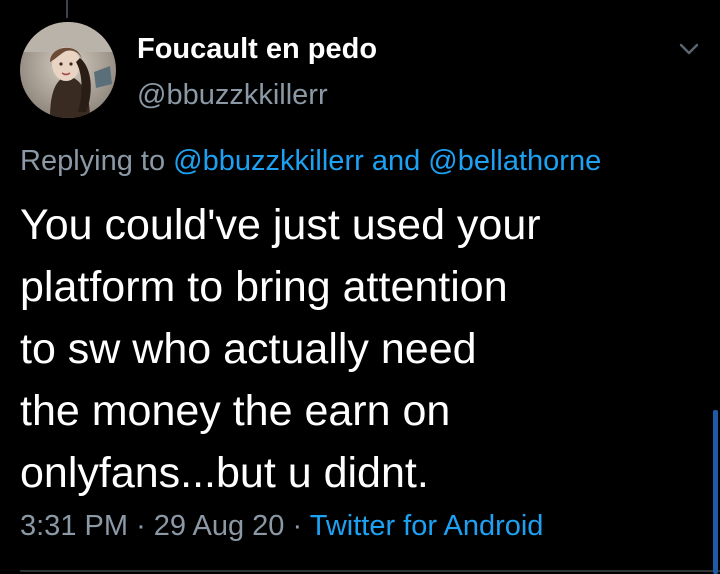 Image resolution: width=720 pixels, height=574 pixels. Describe the element at coordinates (219, 526) in the screenshot. I see `tweet-date: 29 Aug 20` at that location.